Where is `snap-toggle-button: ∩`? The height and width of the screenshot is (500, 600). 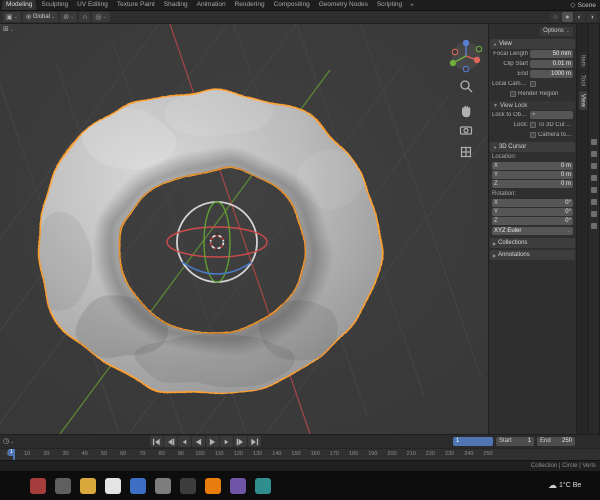
snap-toggle-button: ∩ is located at coordinates (85, 17).